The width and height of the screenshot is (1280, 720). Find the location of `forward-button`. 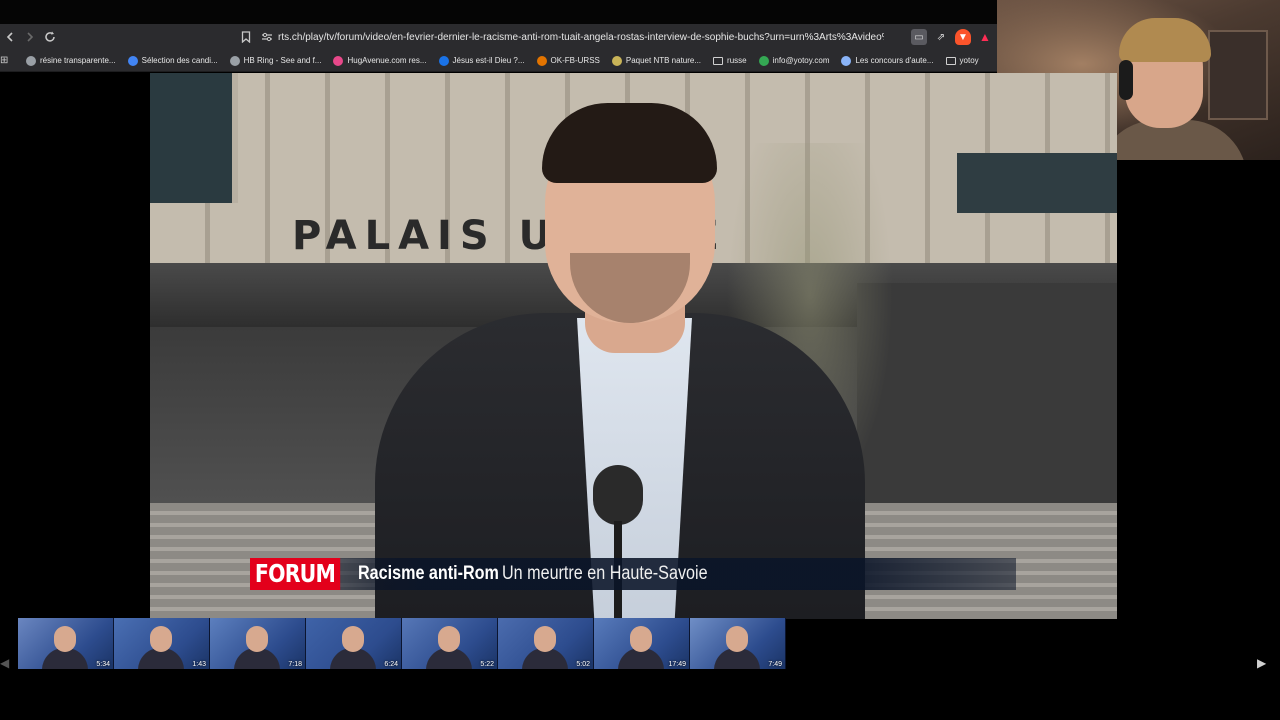

forward-button is located at coordinates (30, 37).